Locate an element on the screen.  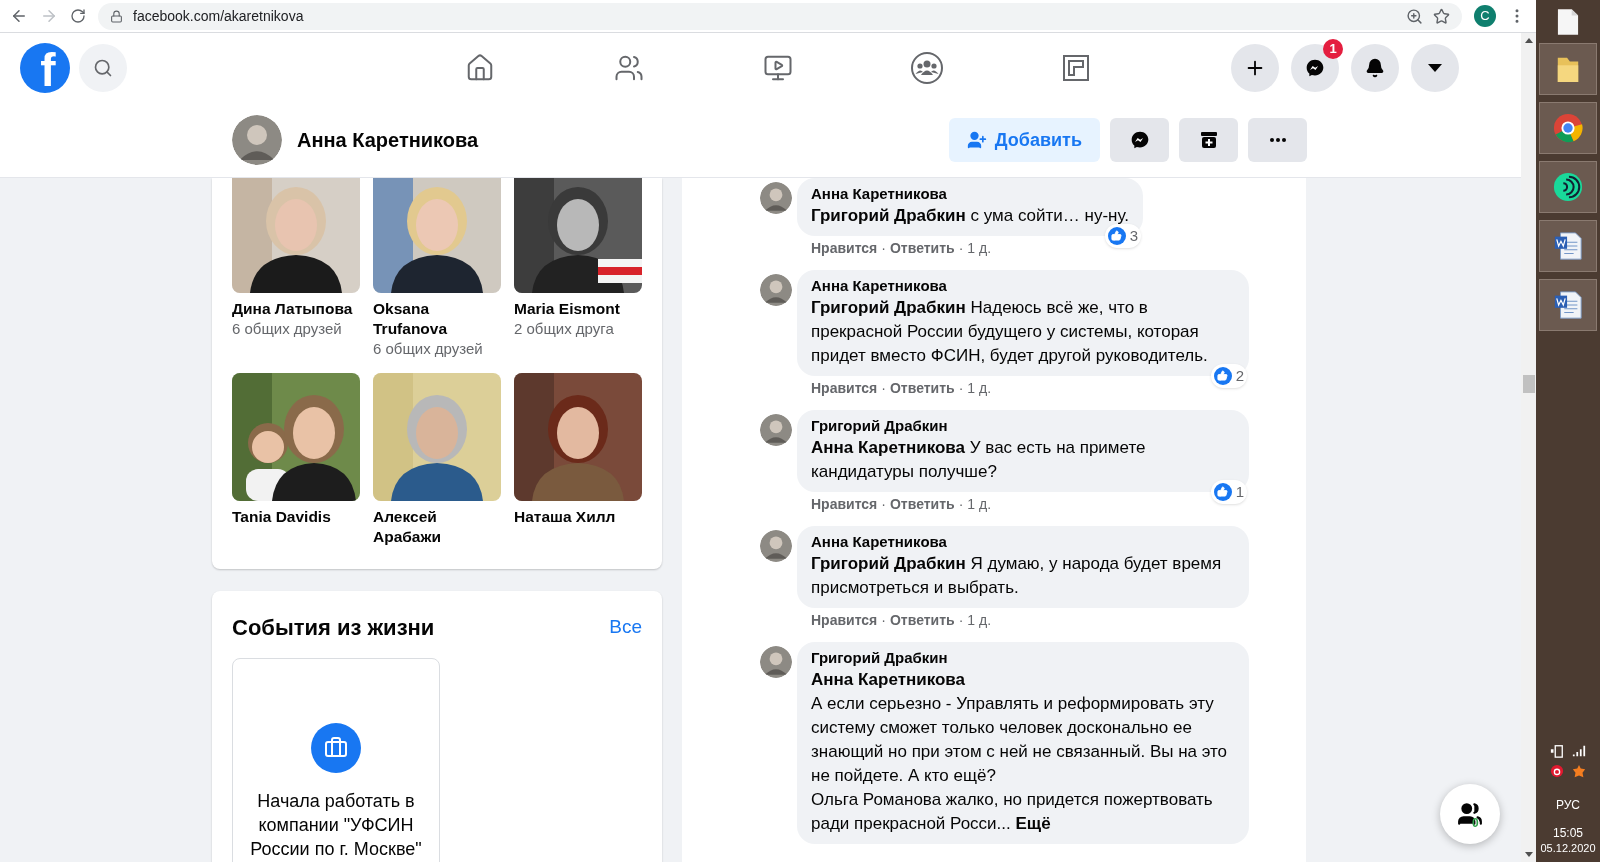
friend-name: Алексей Арабажи is located at coordinates (437, 527).